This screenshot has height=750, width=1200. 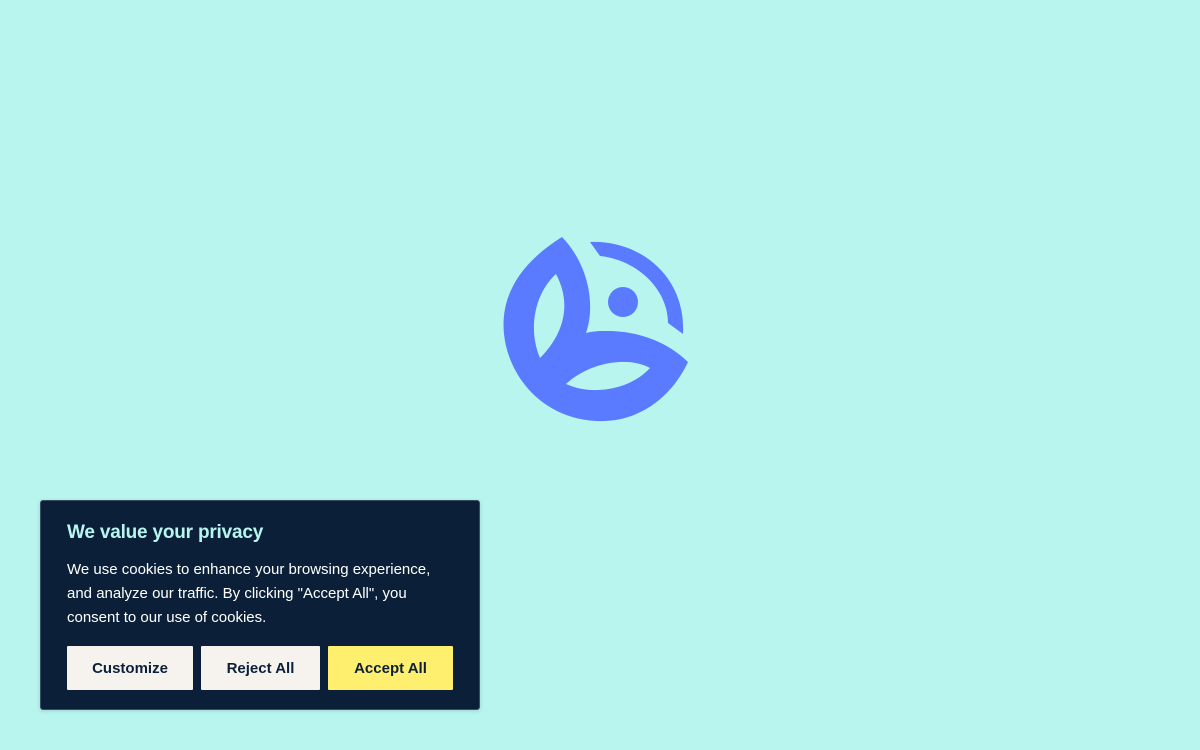 What do you see at coordinates (165, 532) in the screenshot?
I see `cookie-banner-title: We value your privacy` at bounding box center [165, 532].